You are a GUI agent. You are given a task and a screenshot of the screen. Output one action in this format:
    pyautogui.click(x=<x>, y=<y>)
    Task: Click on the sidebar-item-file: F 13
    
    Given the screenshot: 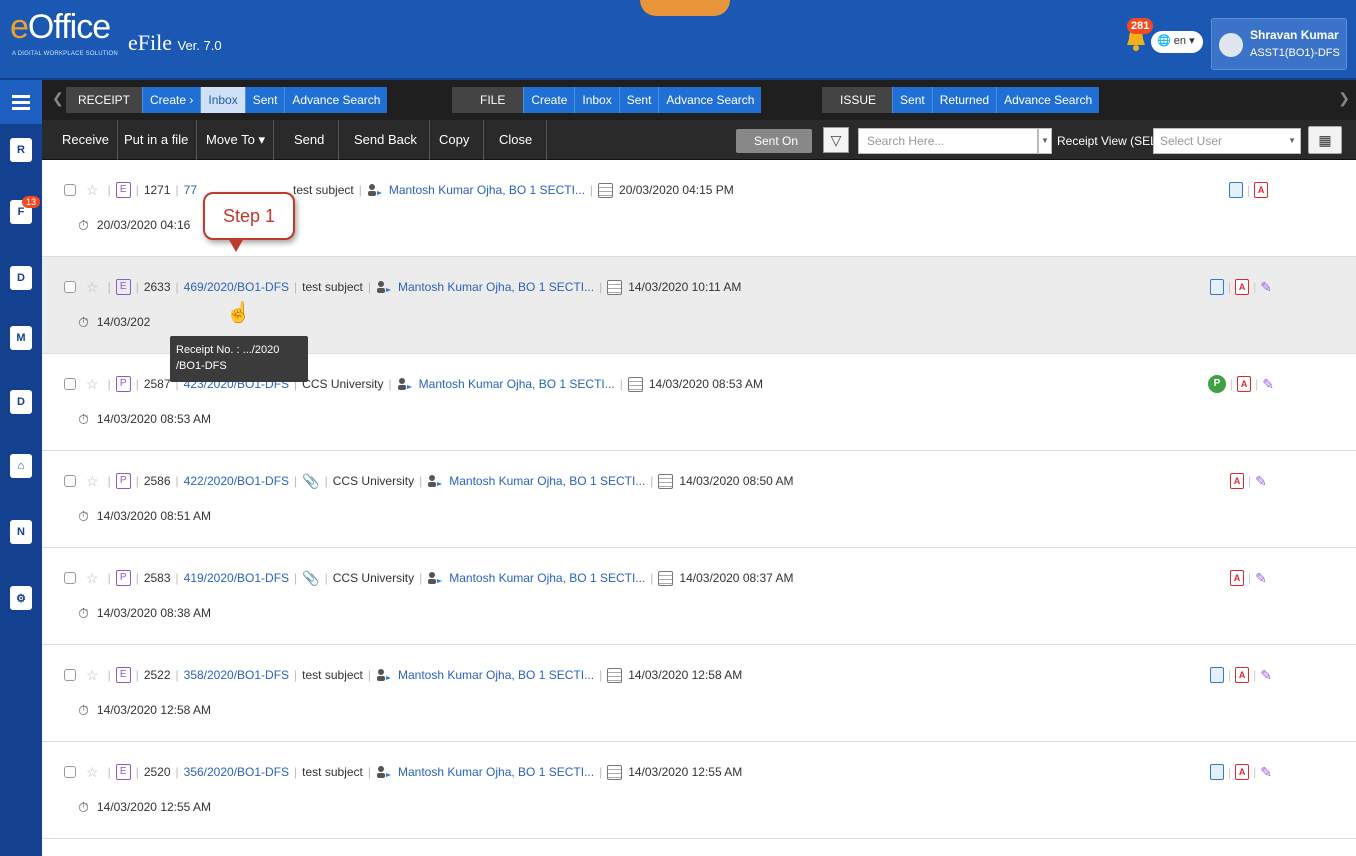 What is the action you would take?
    pyautogui.click(x=21, y=212)
    